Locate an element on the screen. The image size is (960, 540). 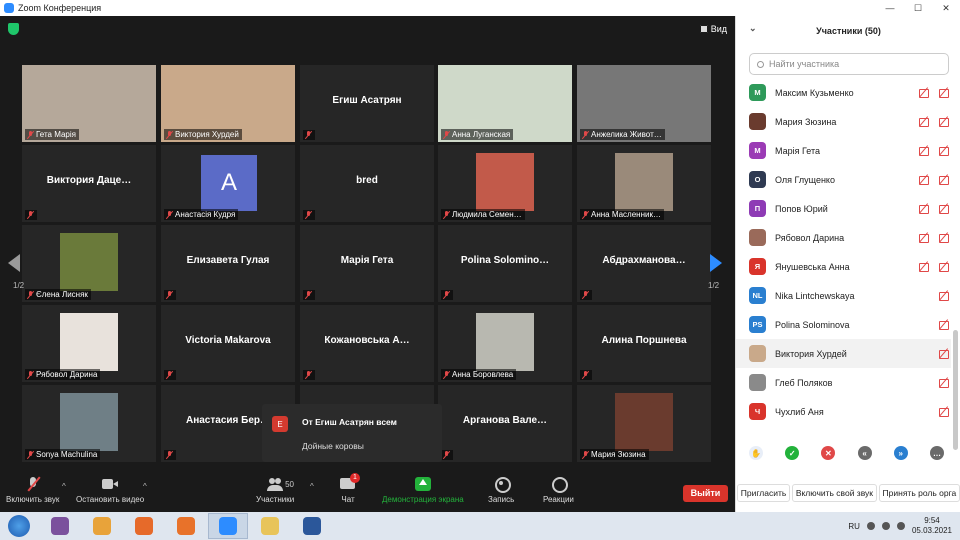
yes-check-icon: ✓ is located at coordinates (792, 453).